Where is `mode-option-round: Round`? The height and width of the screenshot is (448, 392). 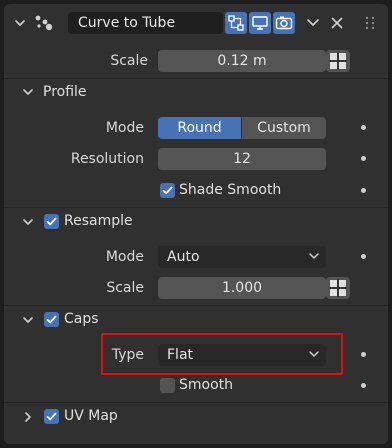 mode-option-round: Round is located at coordinates (199, 128).